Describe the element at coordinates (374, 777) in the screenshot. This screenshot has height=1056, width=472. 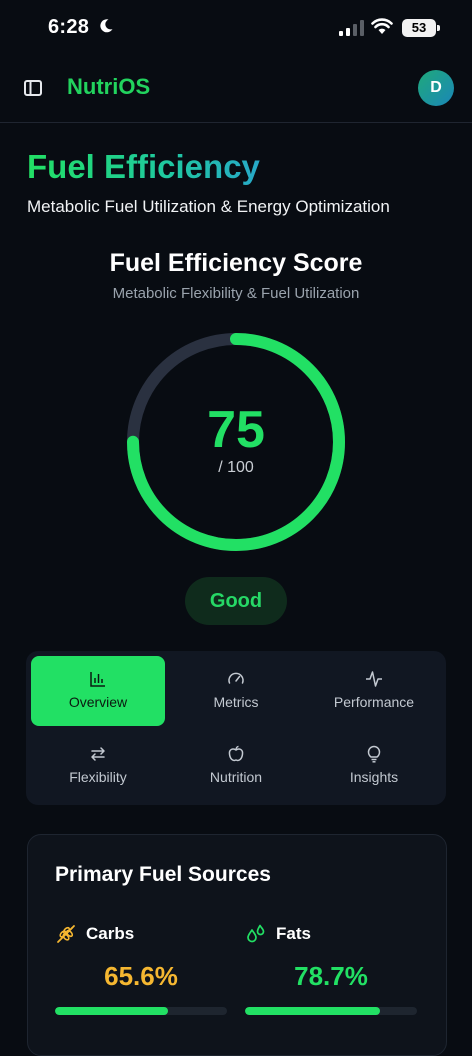
I see `tab-label: Insights` at that location.